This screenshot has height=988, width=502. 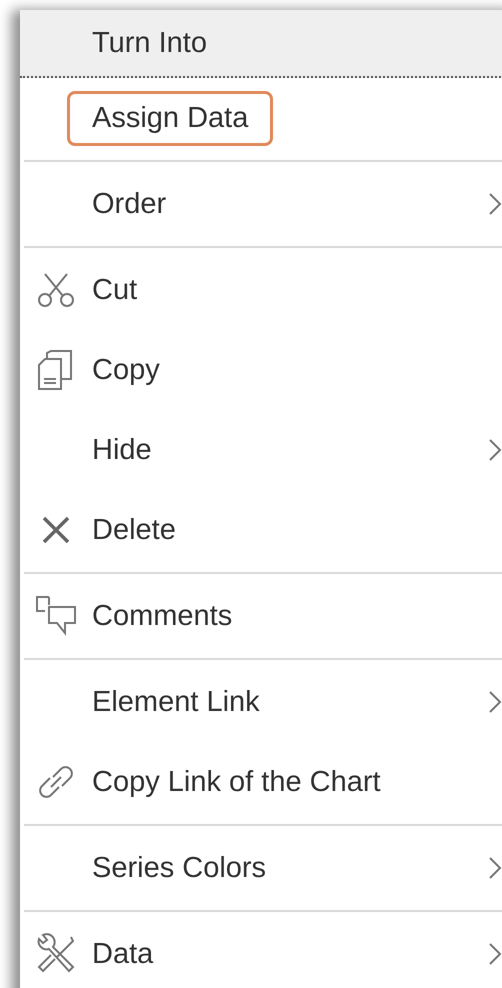 I want to click on menu-item: Copy Link of the Chart, so click(x=261, y=782).